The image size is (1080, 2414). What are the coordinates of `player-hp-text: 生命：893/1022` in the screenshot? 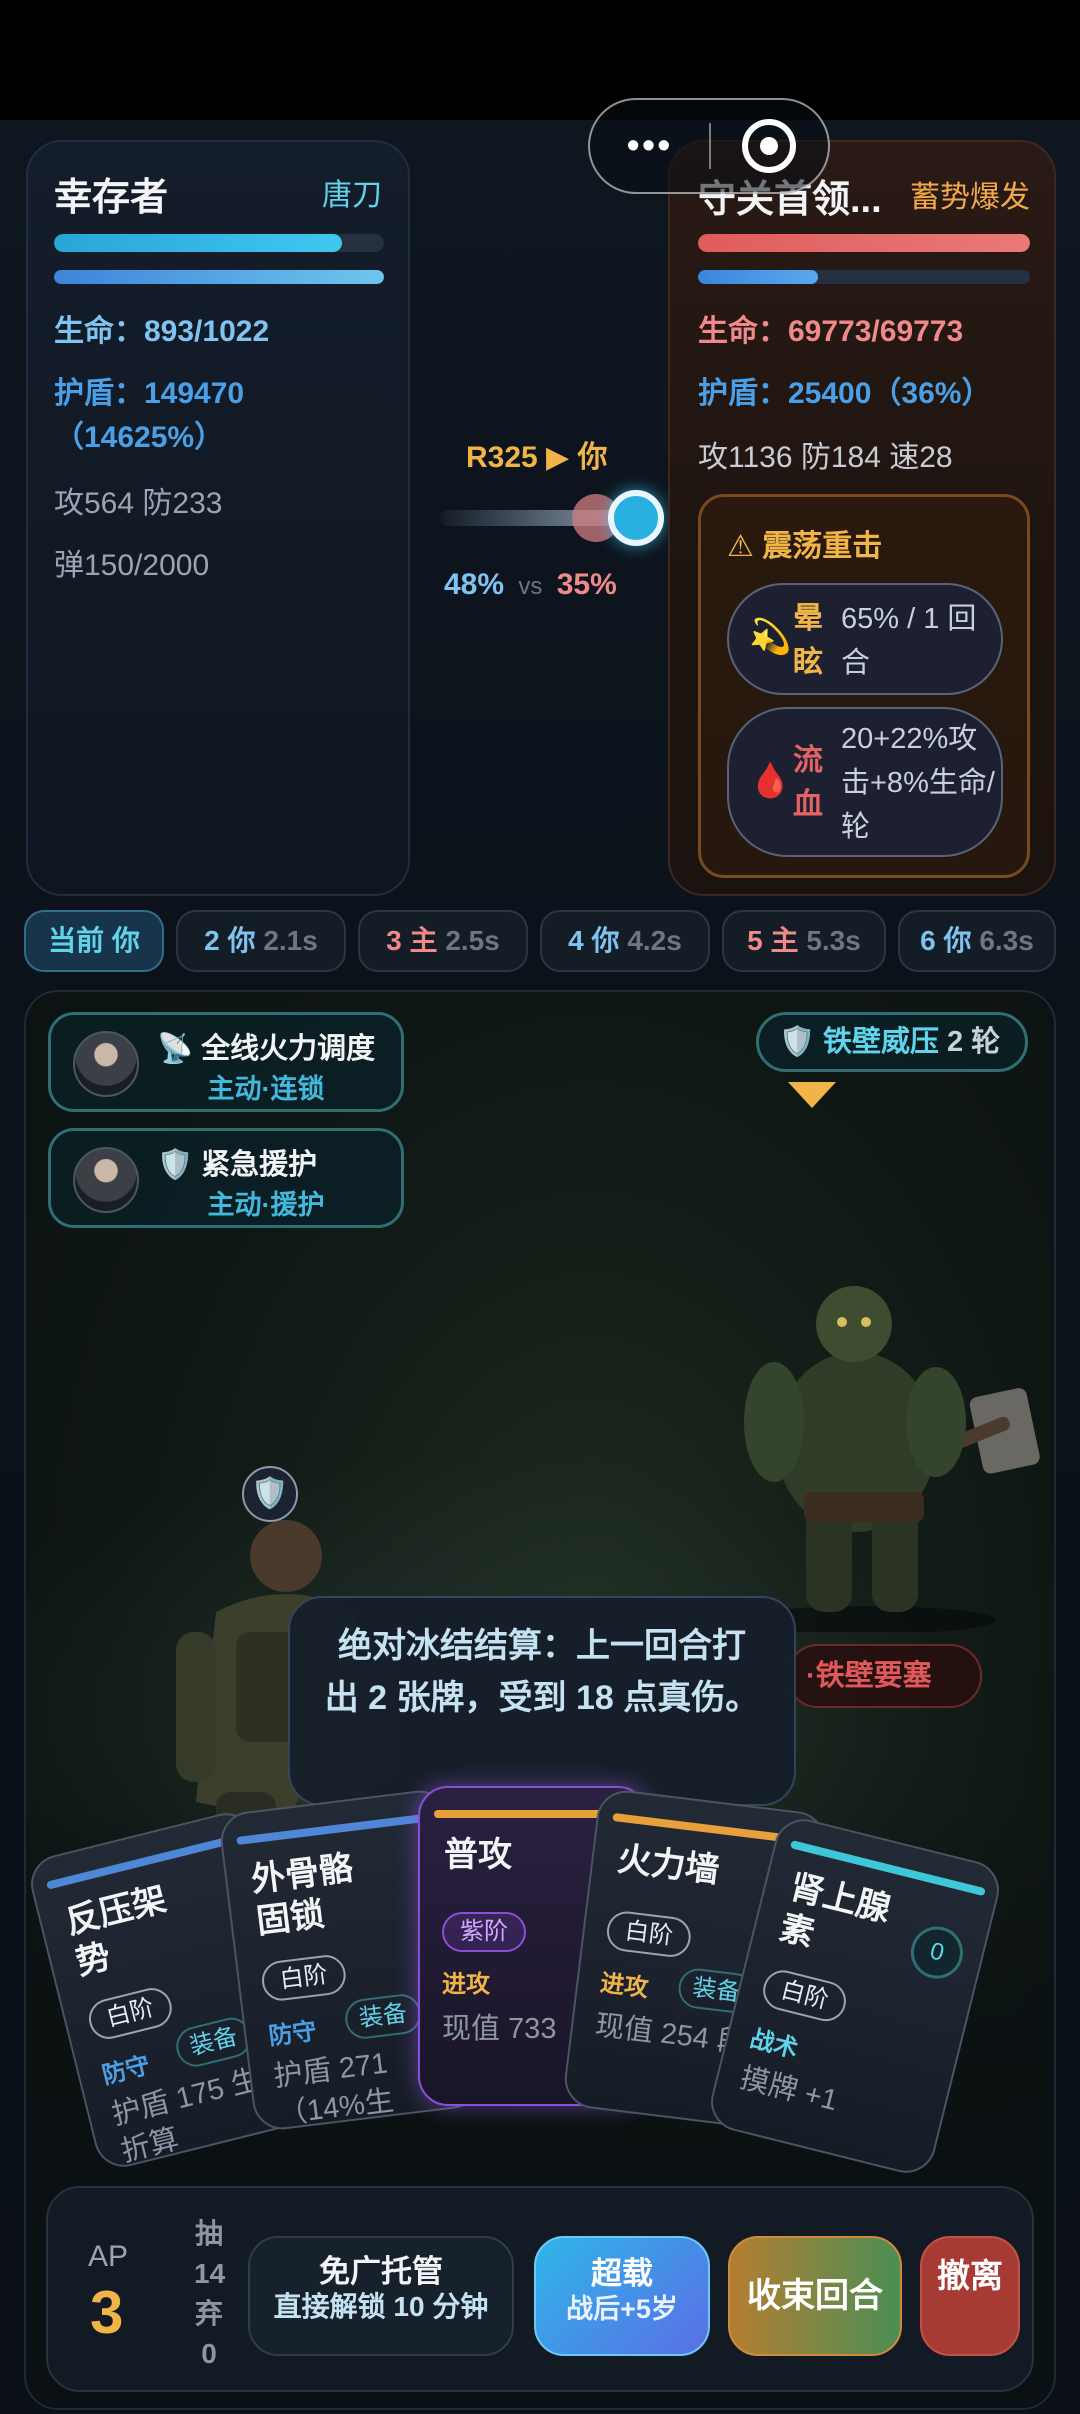 It's located at (162, 331).